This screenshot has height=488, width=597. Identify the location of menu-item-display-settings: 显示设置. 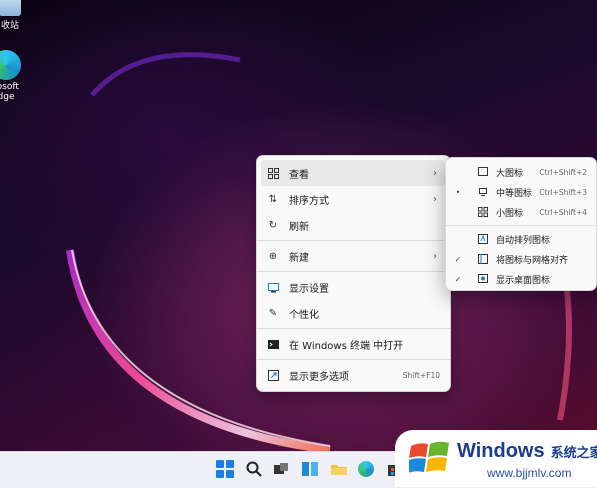
(353, 287).